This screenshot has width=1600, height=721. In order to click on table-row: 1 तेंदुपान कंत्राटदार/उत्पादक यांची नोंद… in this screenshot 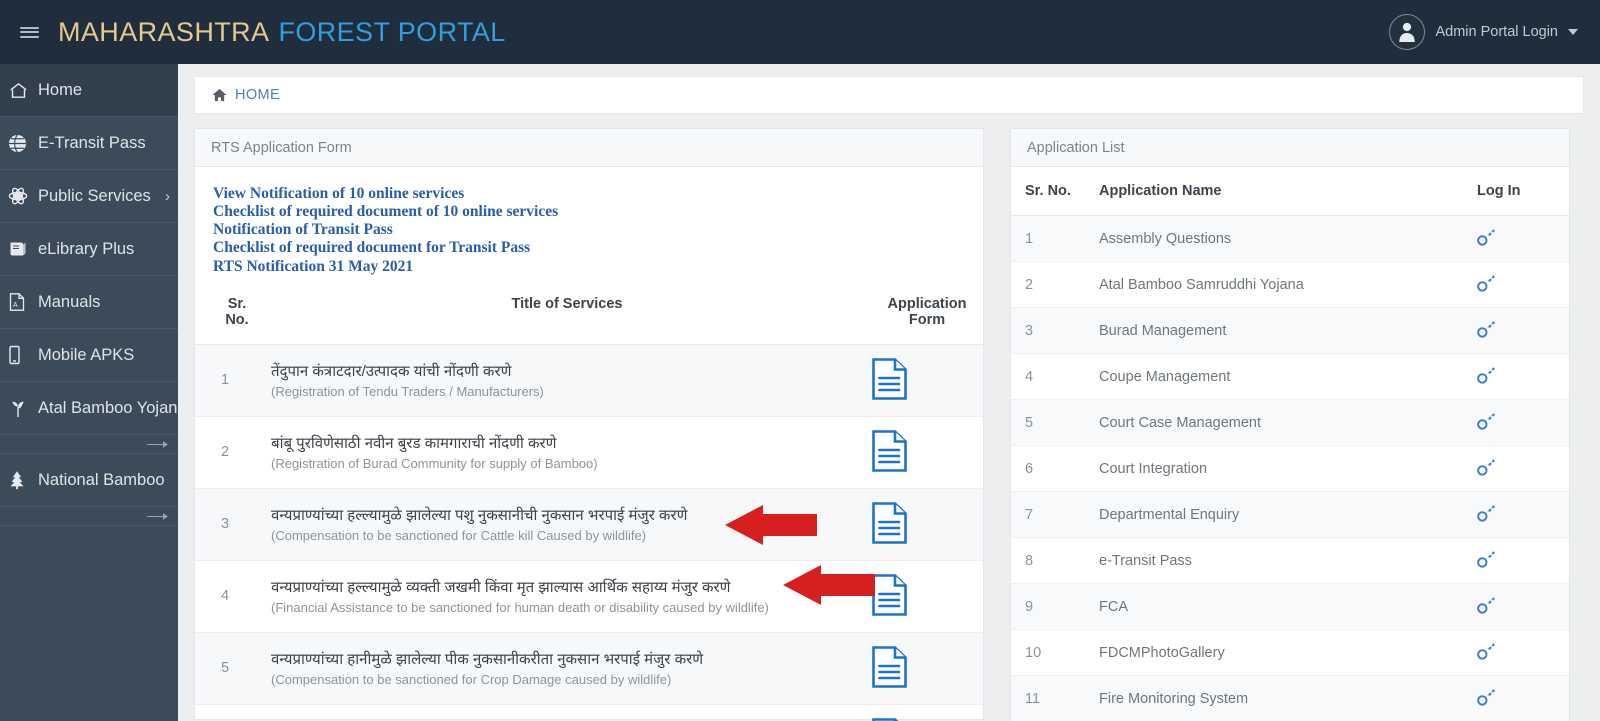, I will do `click(589, 380)`.